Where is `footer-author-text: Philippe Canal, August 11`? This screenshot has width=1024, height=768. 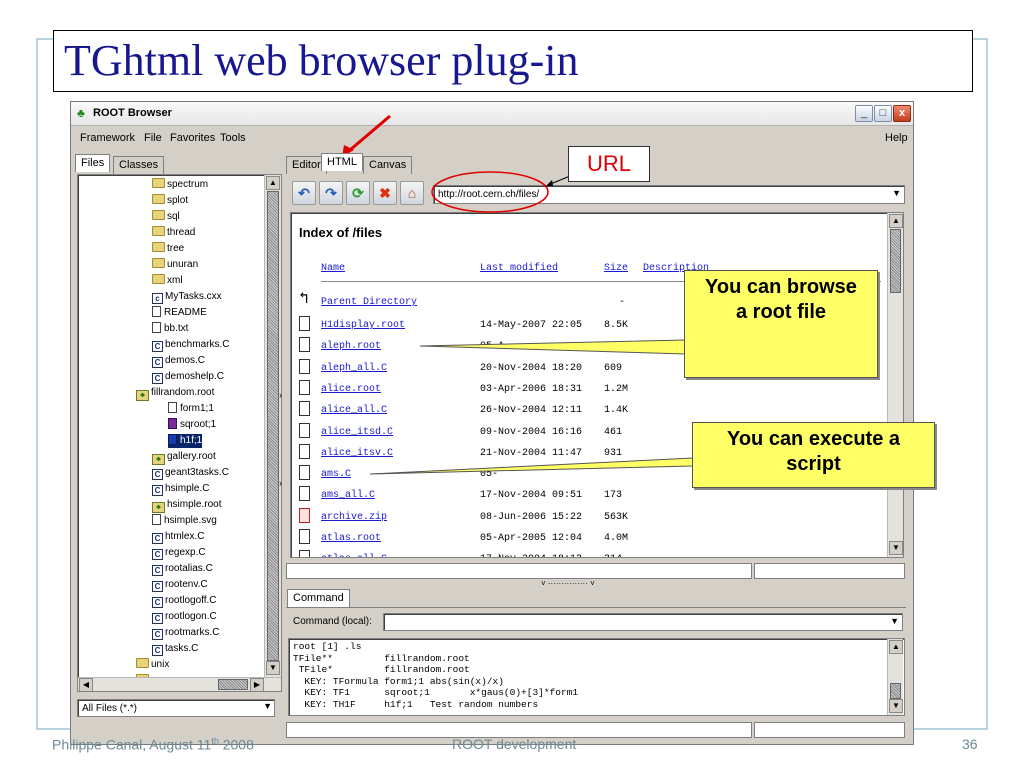
footer-author-text: Philippe Canal, August 11 is located at coordinates (132, 744).